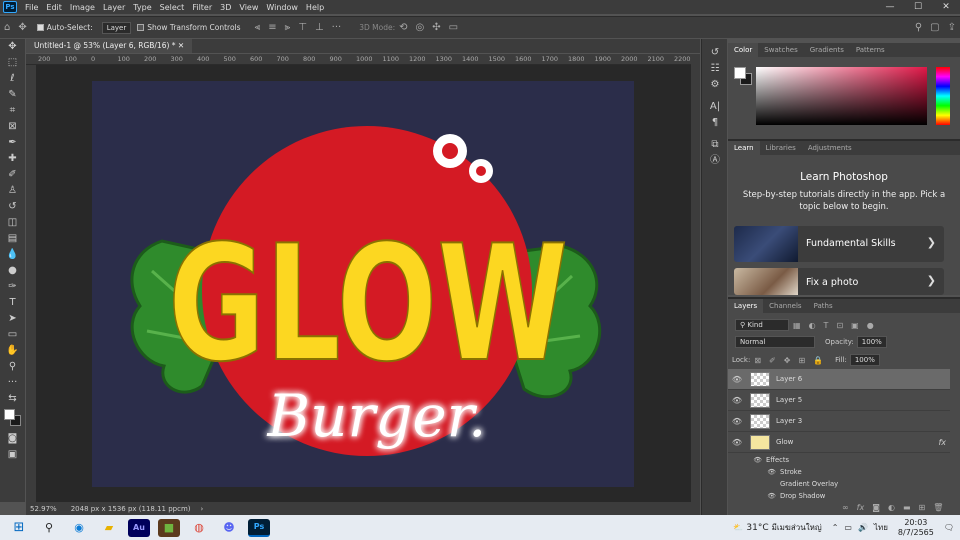  Describe the element at coordinates (787, 360) in the screenshot. I see `lock-position-icon: ✥` at that location.